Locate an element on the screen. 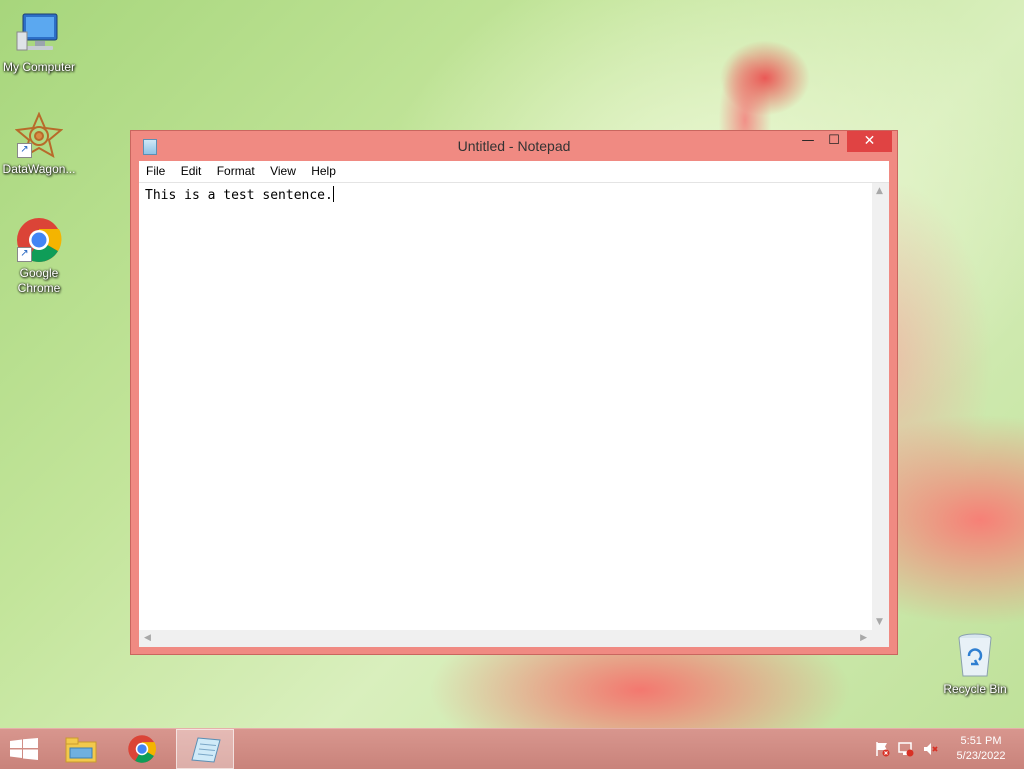  flag-icon is located at coordinates (882, 749).